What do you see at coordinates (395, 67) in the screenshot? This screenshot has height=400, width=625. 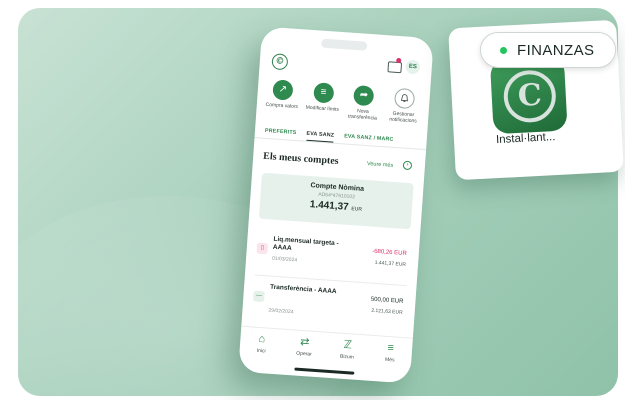 I see `mail-icon` at bounding box center [395, 67].